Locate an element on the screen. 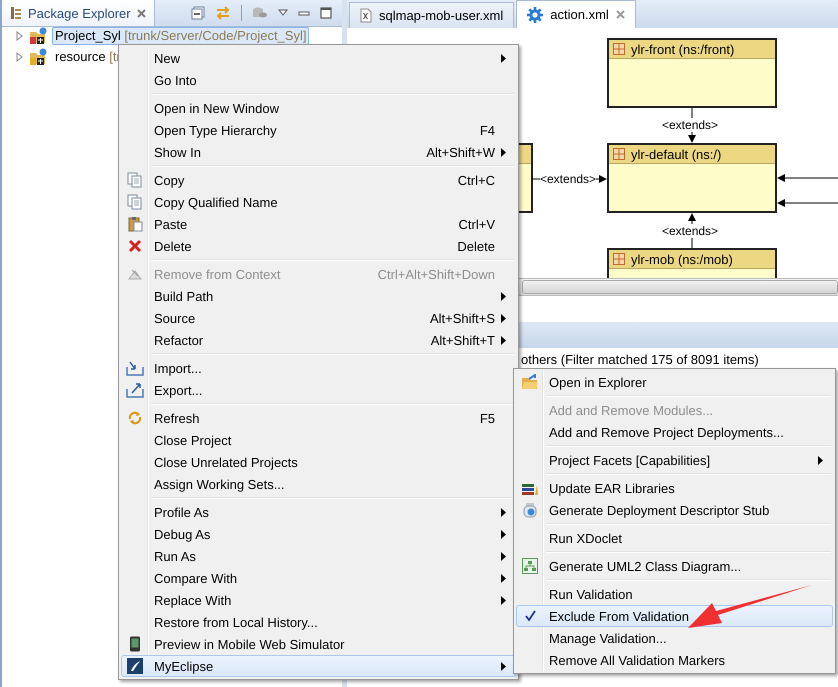 This screenshot has width=838, height=687. menu-item: Generate Deployment Descriptor Stub is located at coordinates (674, 510).